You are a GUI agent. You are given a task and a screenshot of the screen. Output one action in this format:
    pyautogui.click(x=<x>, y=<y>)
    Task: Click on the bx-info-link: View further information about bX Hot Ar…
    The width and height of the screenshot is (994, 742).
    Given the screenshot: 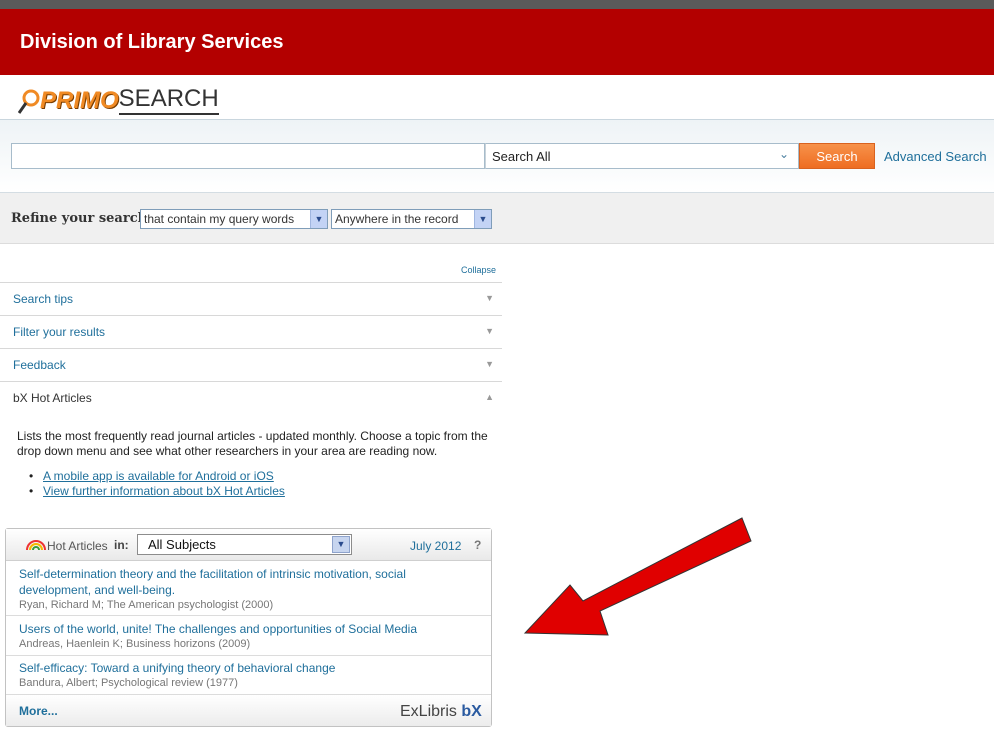 What is the action you would take?
    pyautogui.click(x=156, y=491)
    